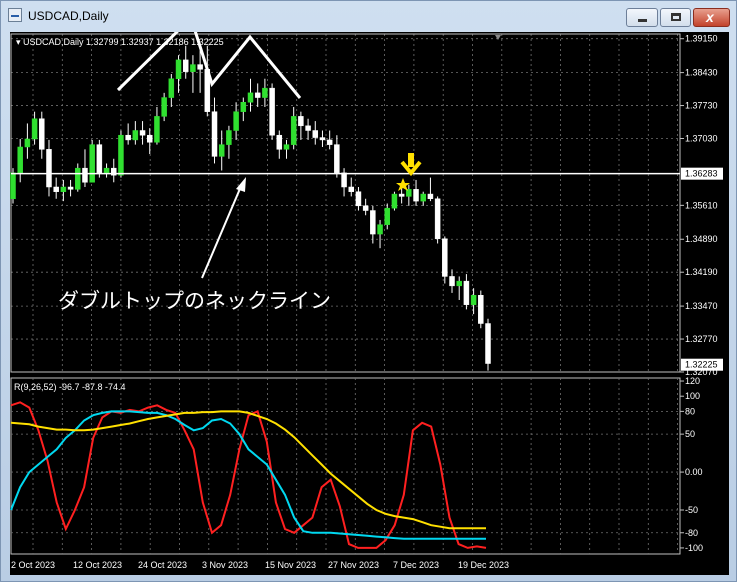 Image resolution: width=737 pixels, height=582 pixels. What do you see at coordinates (701, 339) in the screenshot?
I see `price-tick-label: 1.32770` at bounding box center [701, 339].